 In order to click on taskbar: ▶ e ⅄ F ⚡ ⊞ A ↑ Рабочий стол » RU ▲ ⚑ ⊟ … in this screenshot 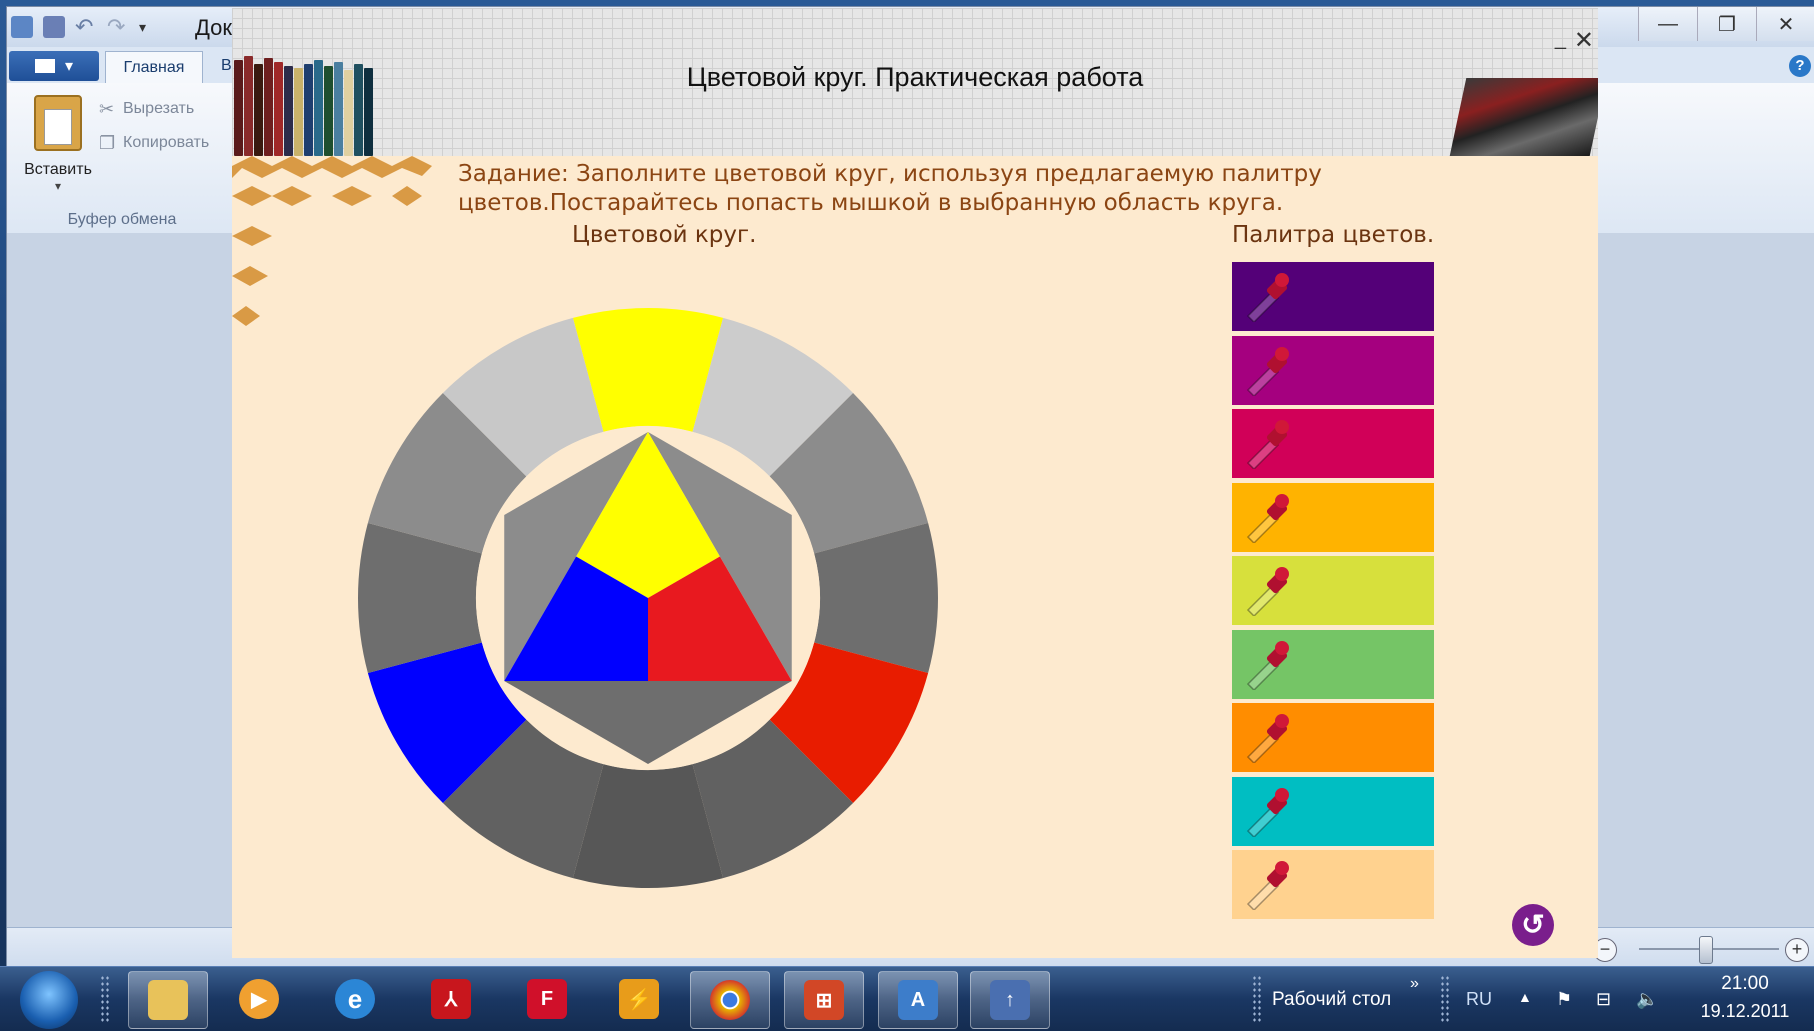, I will do `click(907, 998)`.